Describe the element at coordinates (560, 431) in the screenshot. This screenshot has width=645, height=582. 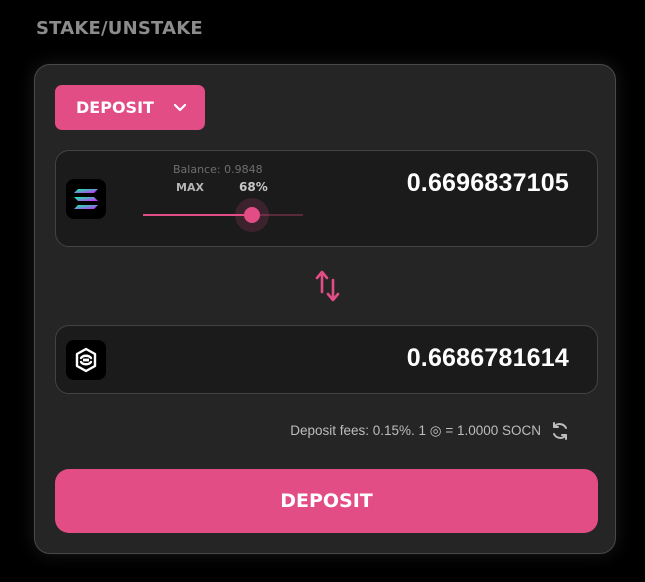
I see `refresh-icon` at that location.